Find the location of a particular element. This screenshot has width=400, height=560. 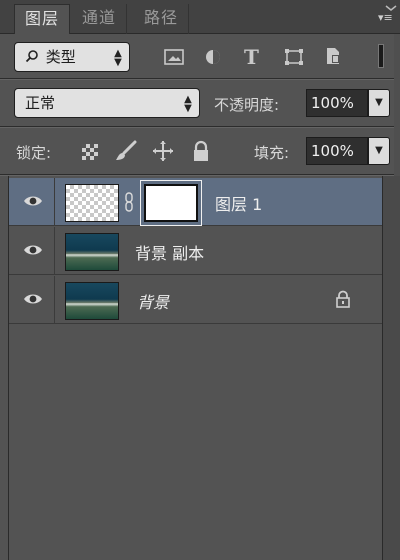

layer-row-layer1: 图层 1 is located at coordinates (196, 202).